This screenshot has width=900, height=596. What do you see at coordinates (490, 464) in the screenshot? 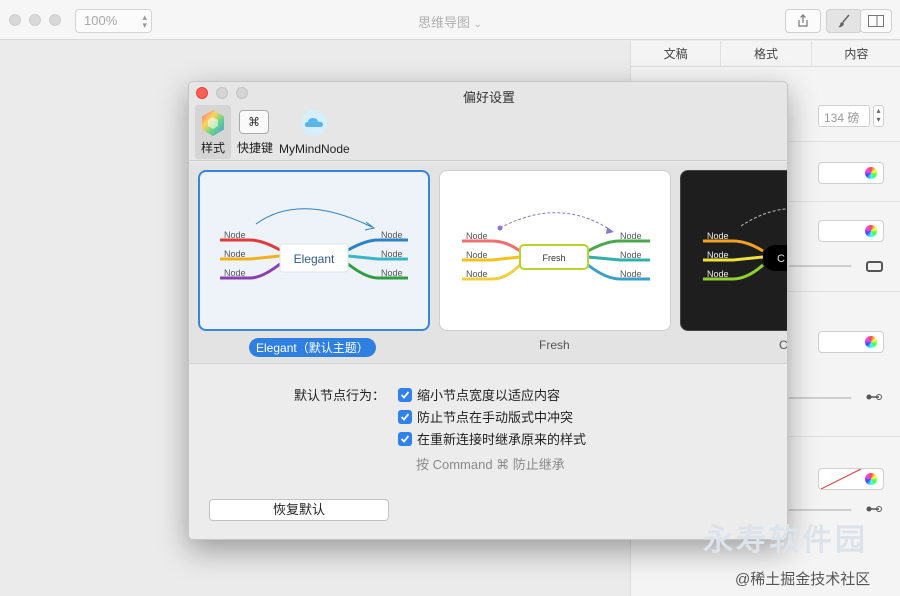
I see `inherit-hint: 按 Command ⌘ 防止继承` at bounding box center [490, 464].